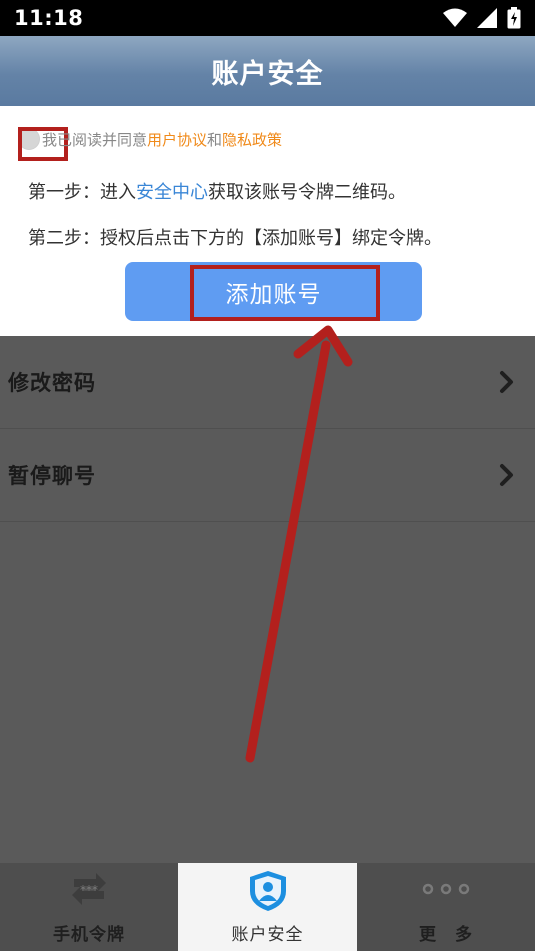  Describe the element at coordinates (446, 889) in the screenshot. I see `more-dots-icon` at that location.